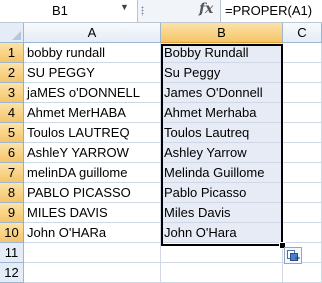  Describe the element at coordinates (302, 73) in the screenshot. I see `cell-c2` at that location.